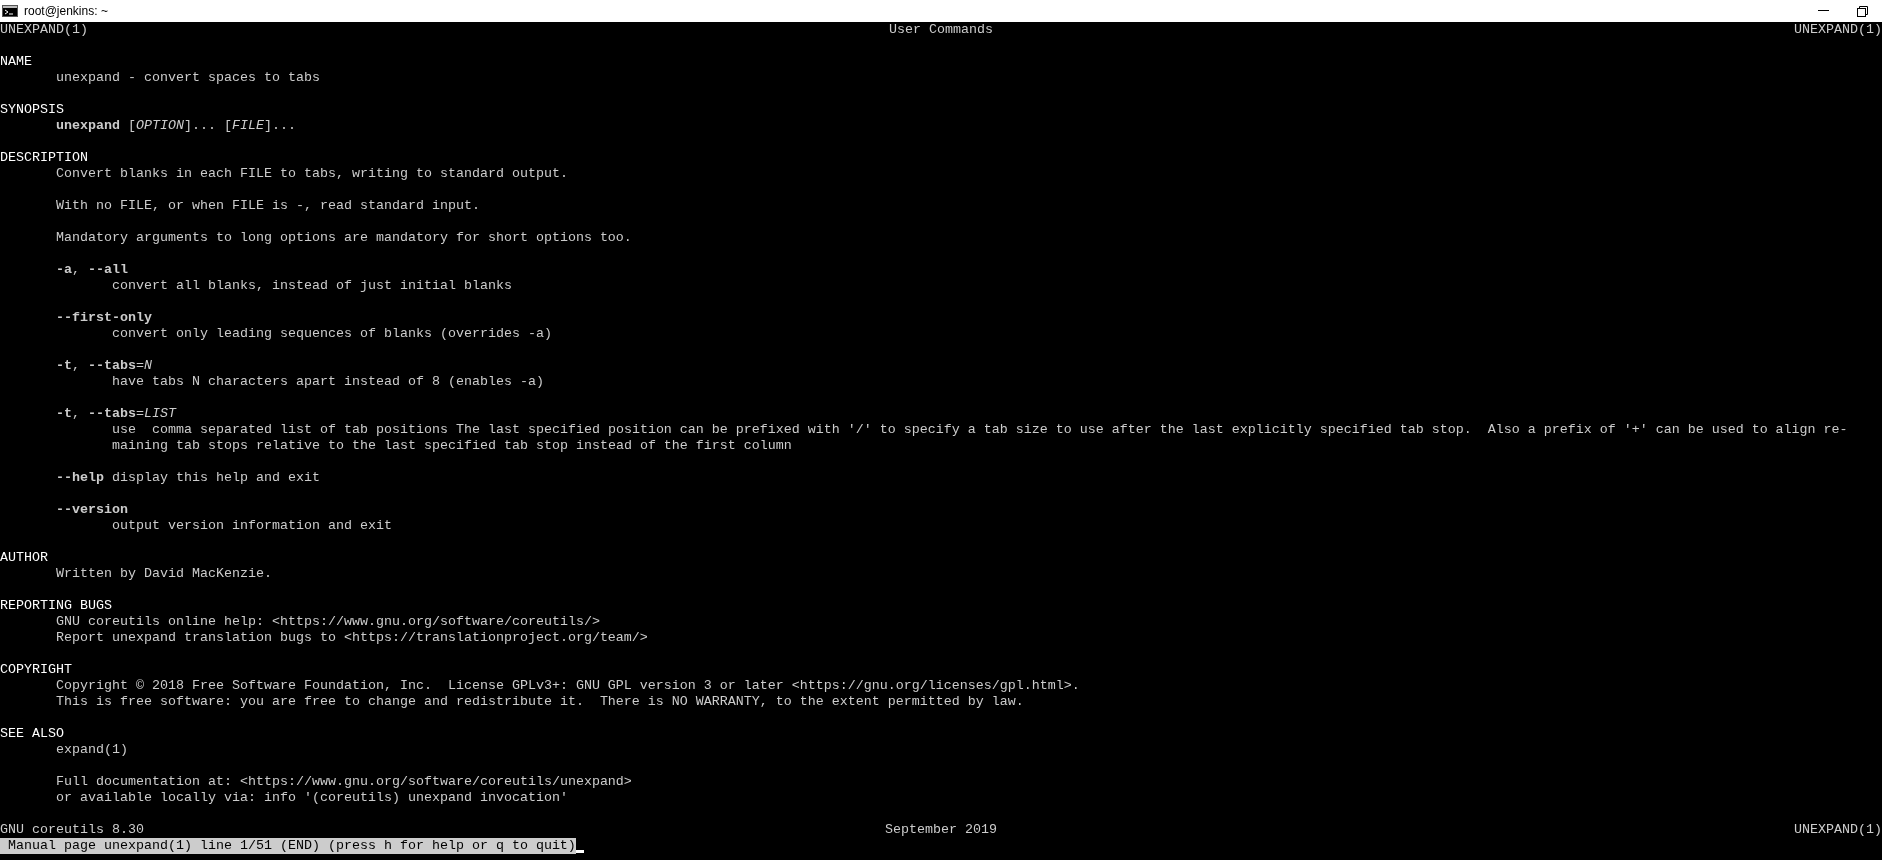 The image size is (1882, 860). Describe the element at coordinates (268, 205) in the screenshot. I see `man-text-line: With no FILE, or when FILE is -, read standard input.` at that location.